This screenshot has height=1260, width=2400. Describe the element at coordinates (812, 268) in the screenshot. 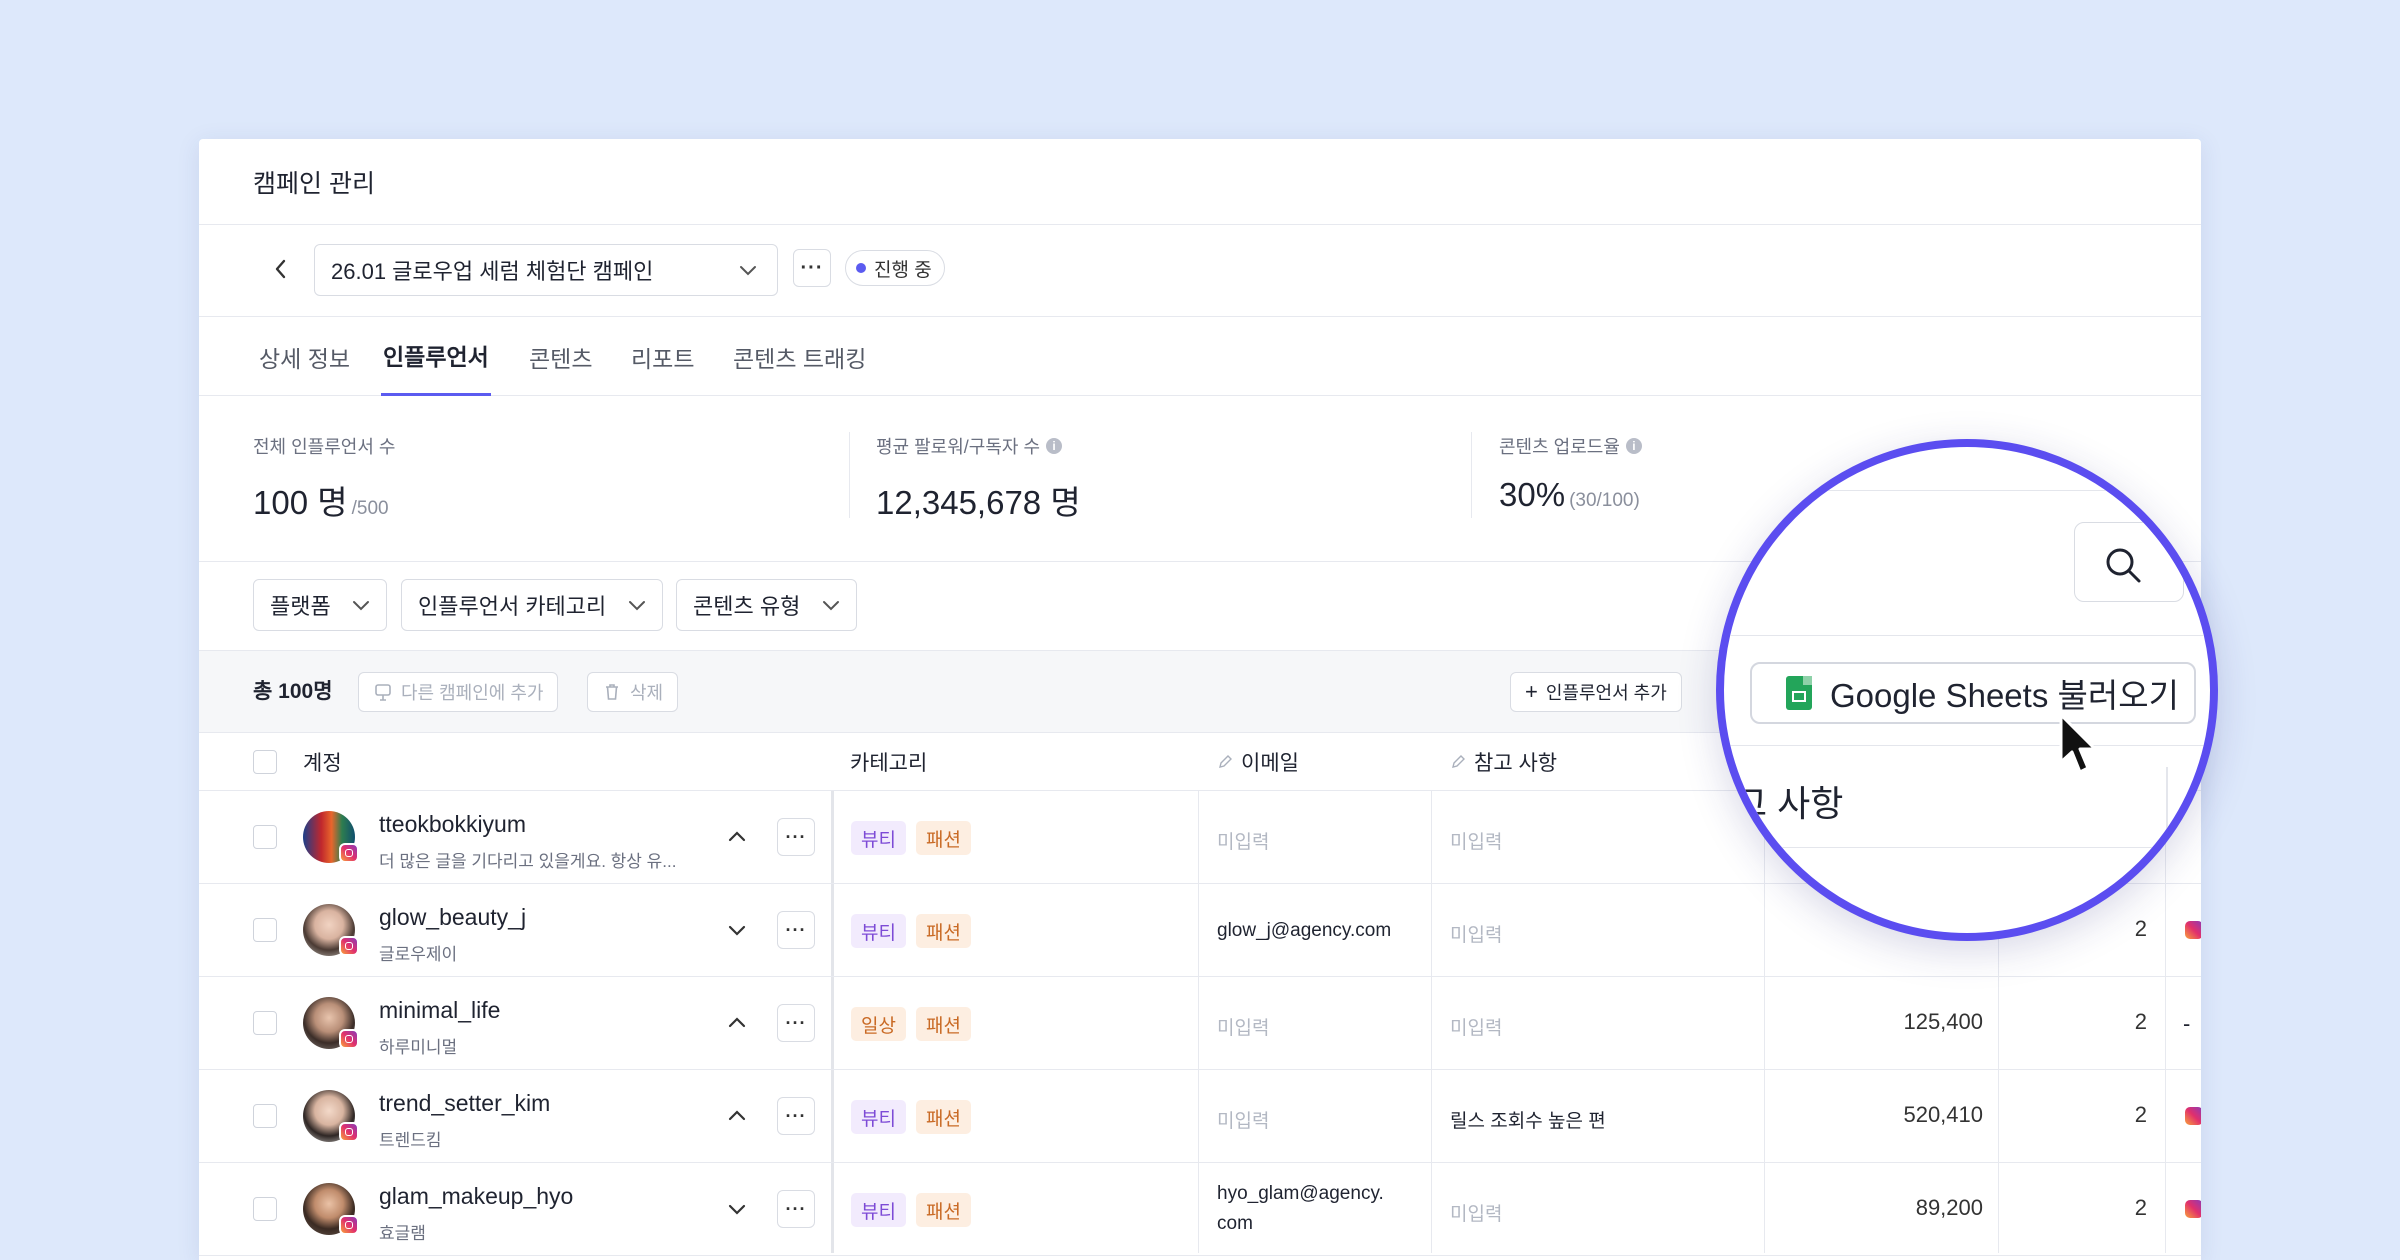

I see `campaign-more-button: ···` at that location.